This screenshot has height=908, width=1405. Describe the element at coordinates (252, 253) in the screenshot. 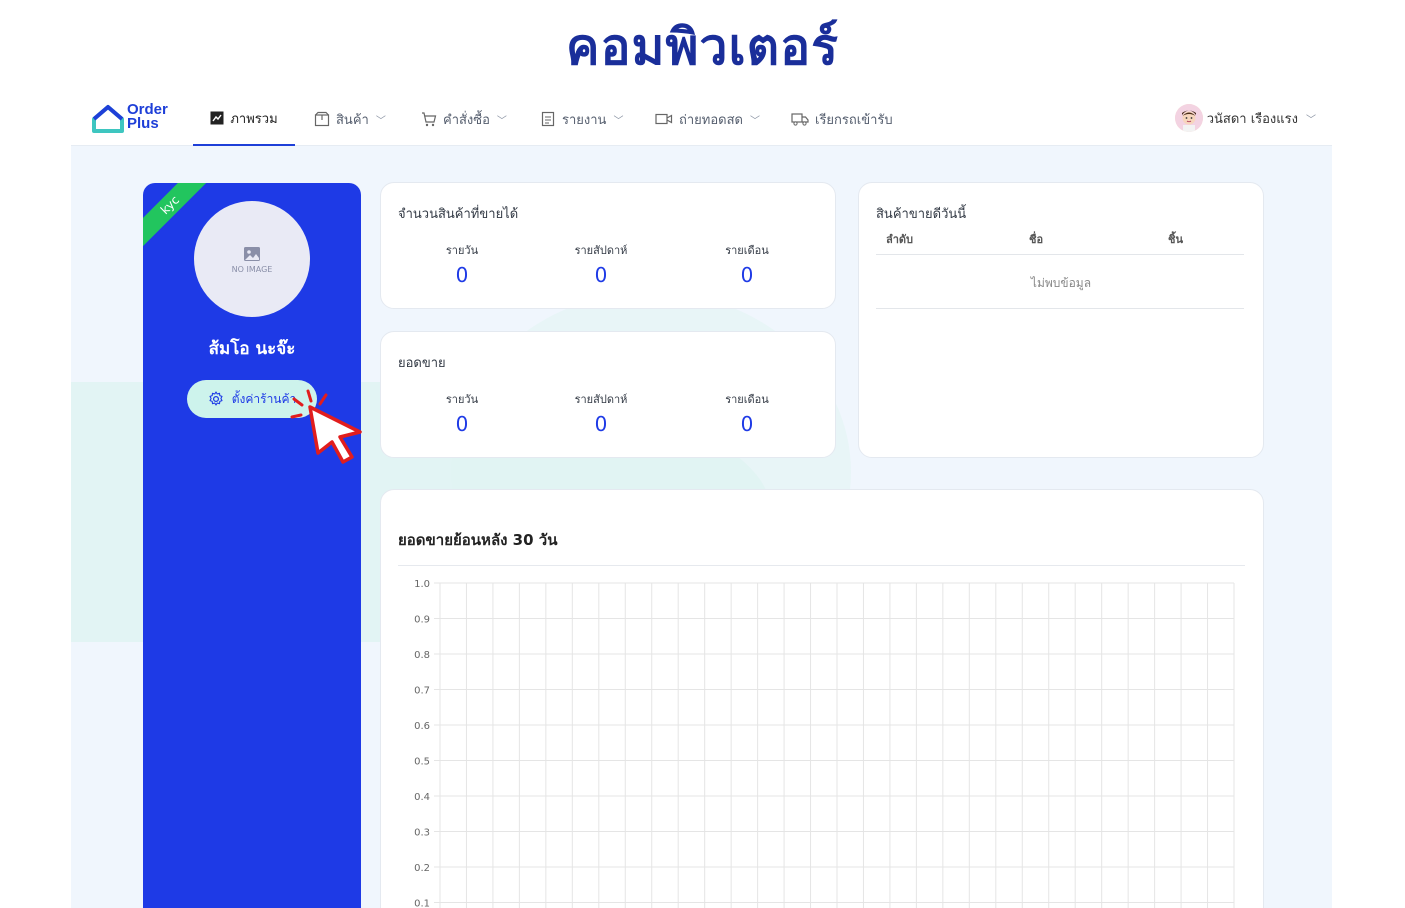

I see `image-icon` at that location.